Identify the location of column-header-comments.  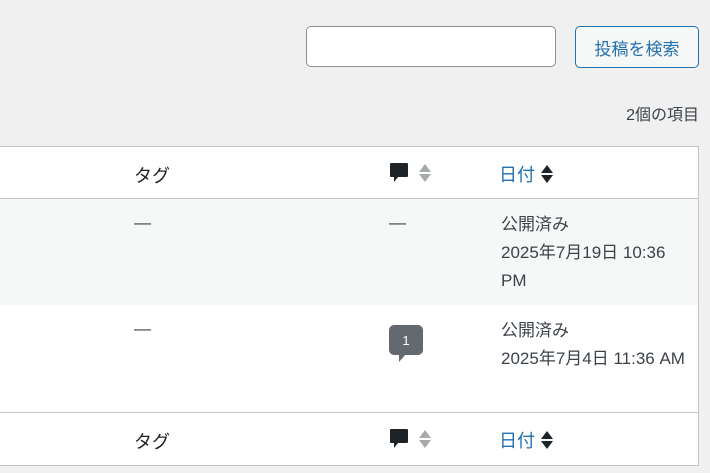
(410, 173).